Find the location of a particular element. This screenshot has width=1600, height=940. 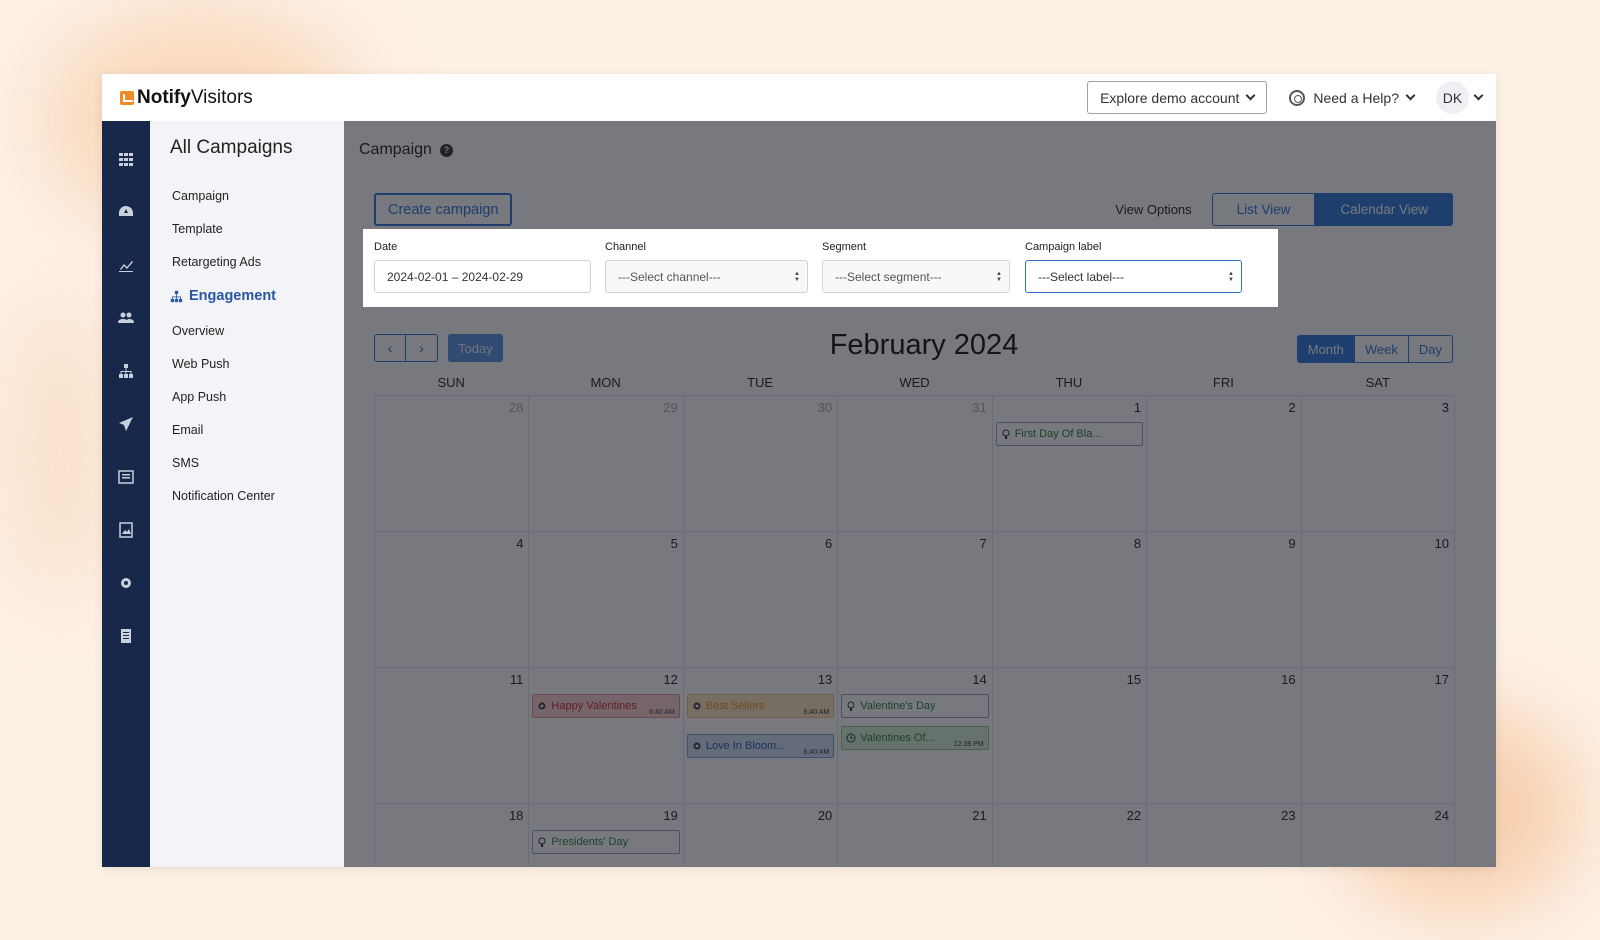

logo-text-bold: Notify is located at coordinates (164, 97).